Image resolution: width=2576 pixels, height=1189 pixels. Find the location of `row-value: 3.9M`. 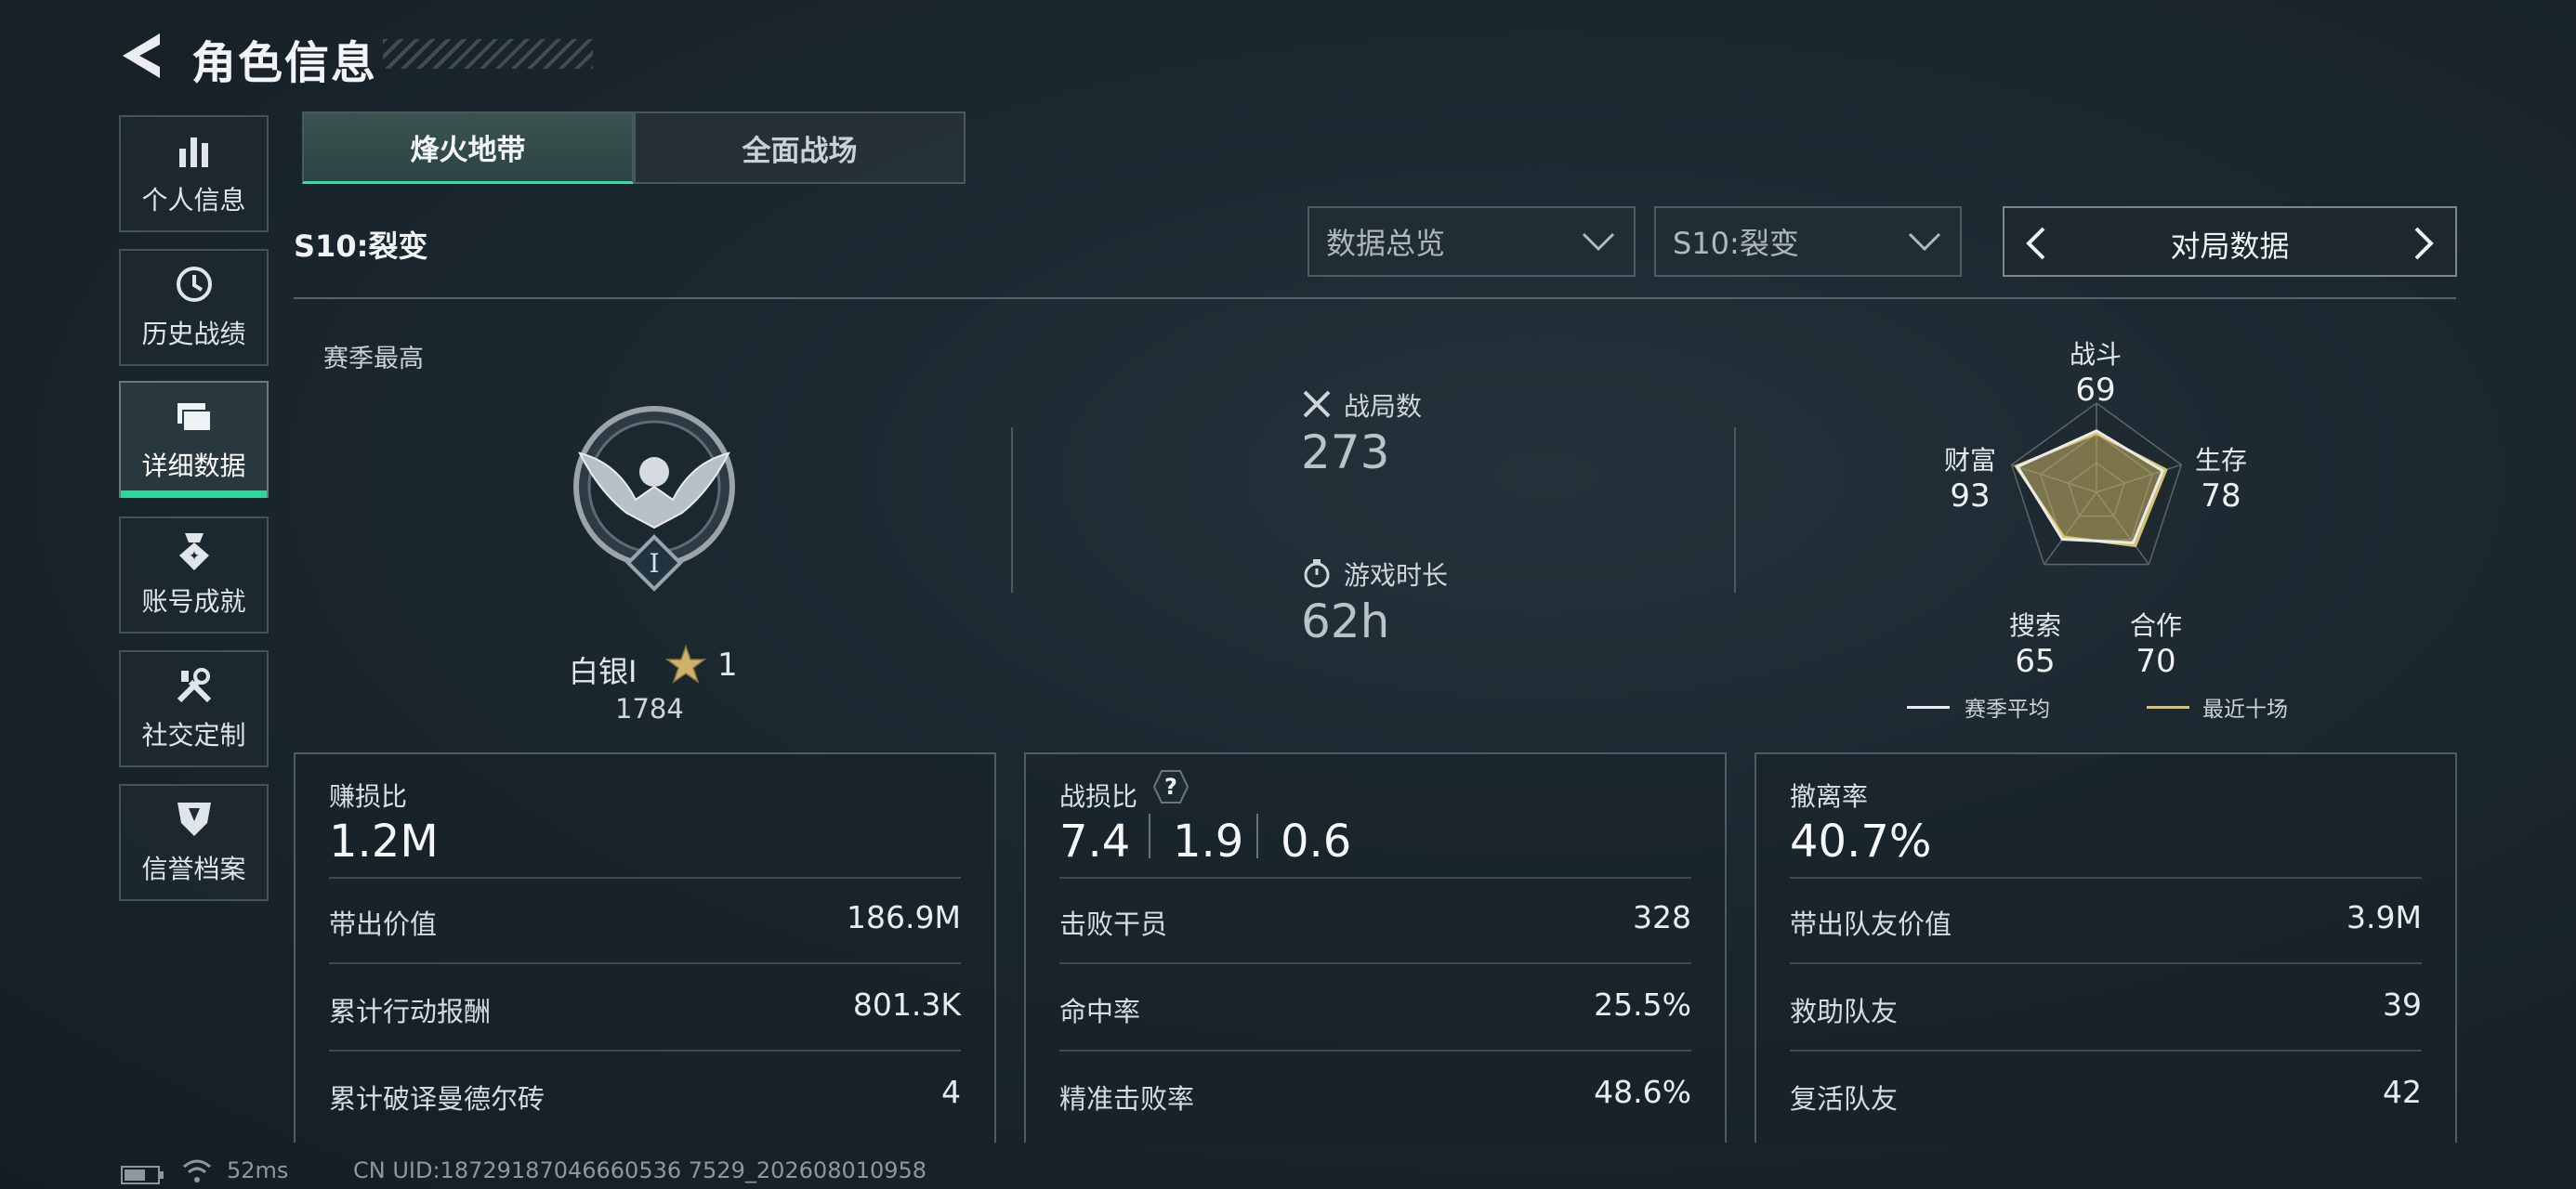

row-value: 3.9M is located at coordinates (2384, 917).